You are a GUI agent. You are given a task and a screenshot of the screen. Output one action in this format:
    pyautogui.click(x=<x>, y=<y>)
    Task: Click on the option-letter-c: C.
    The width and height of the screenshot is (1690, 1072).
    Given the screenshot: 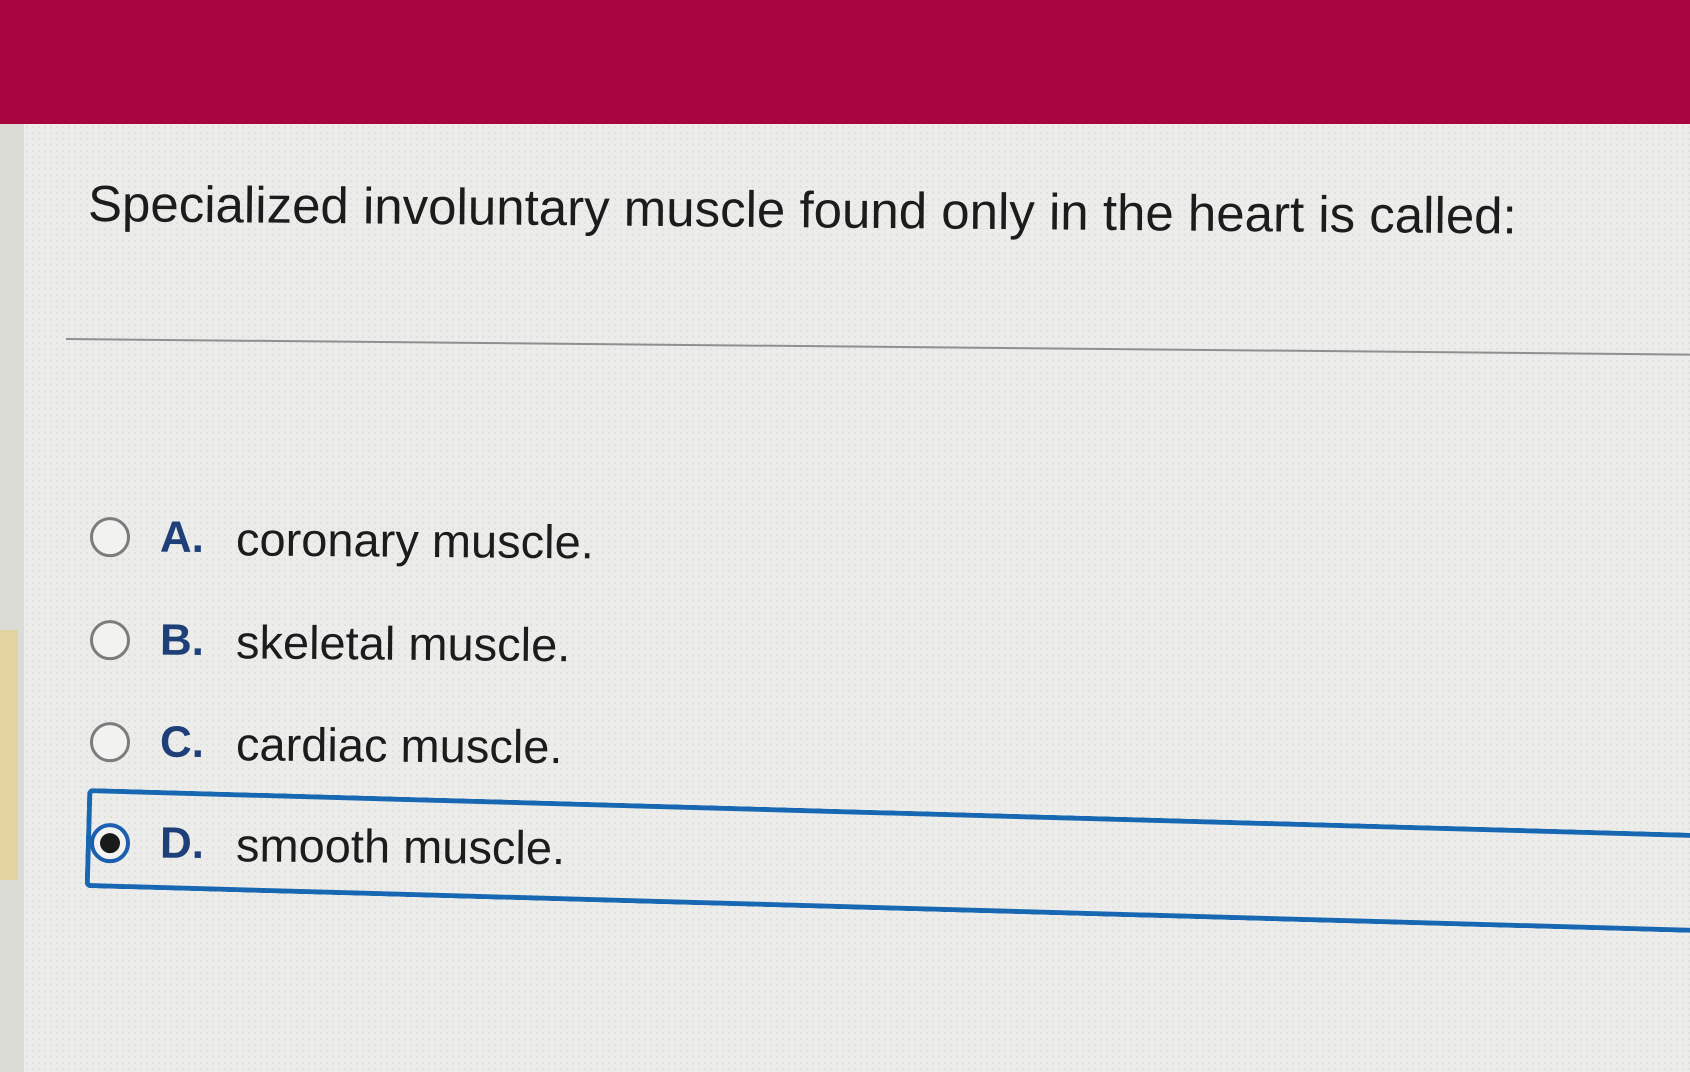 What is the action you would take?
    pyautogui.click(x=182, y=742)
    